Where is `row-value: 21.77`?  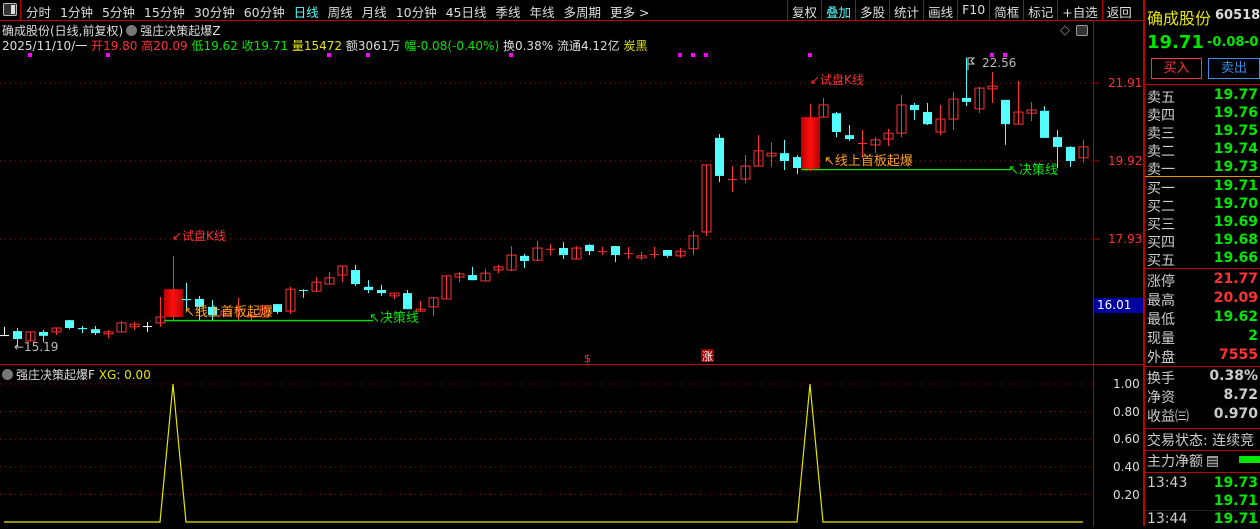 row-value: 21.77 is located at coordinates (1235, 279).